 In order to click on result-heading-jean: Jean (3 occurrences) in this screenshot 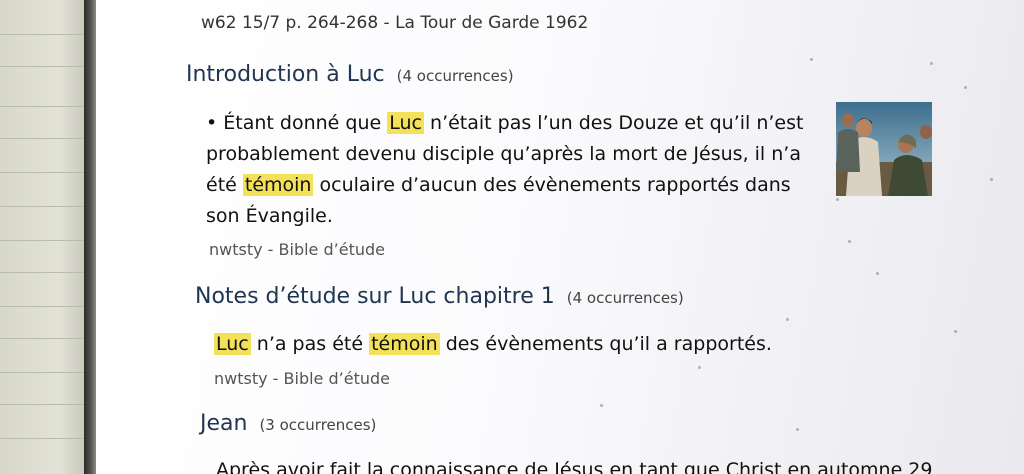, I will do `click(288, 423)`.